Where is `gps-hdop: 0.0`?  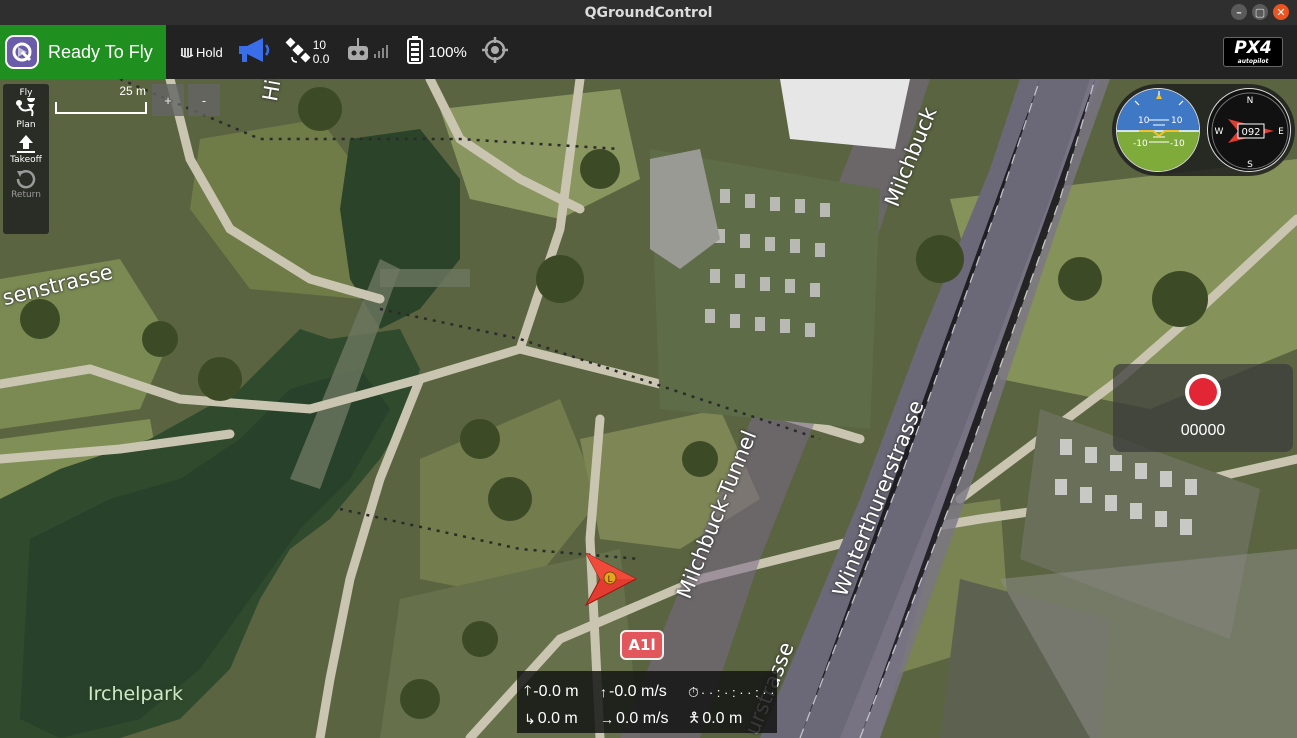
gps-hdop: 0.0 is located at coordinates (321, 59).